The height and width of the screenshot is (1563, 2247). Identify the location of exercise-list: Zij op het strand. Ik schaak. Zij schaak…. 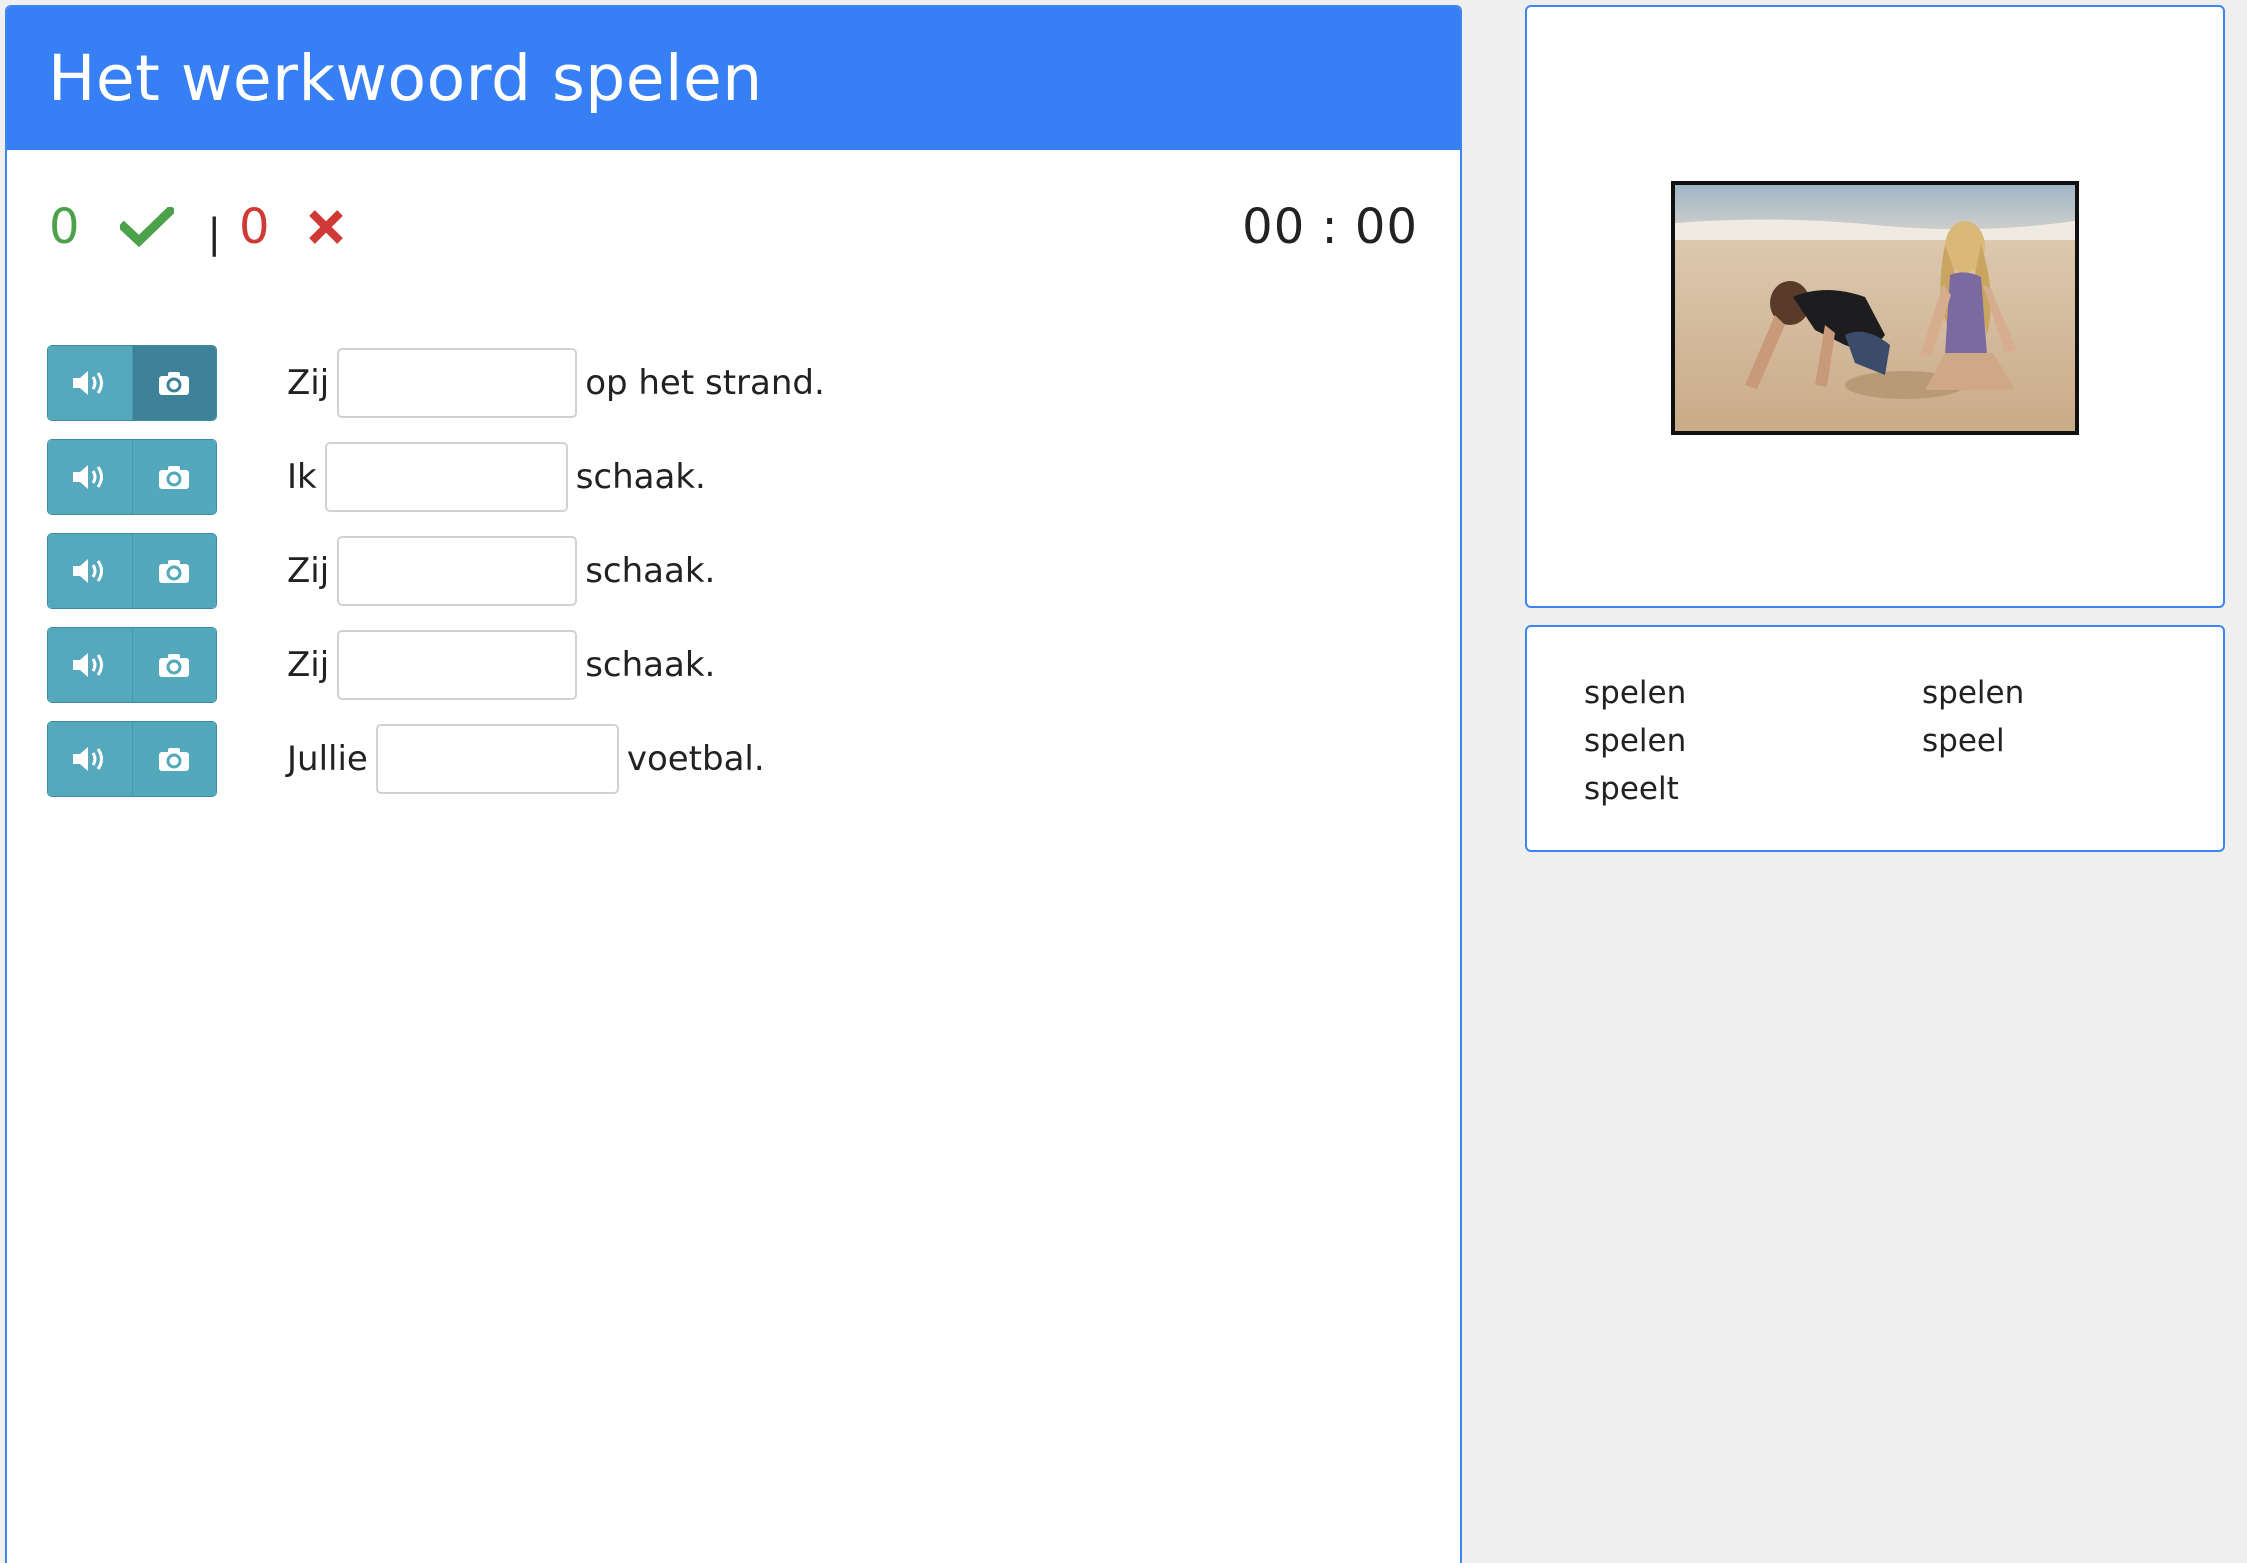
(436, 580).